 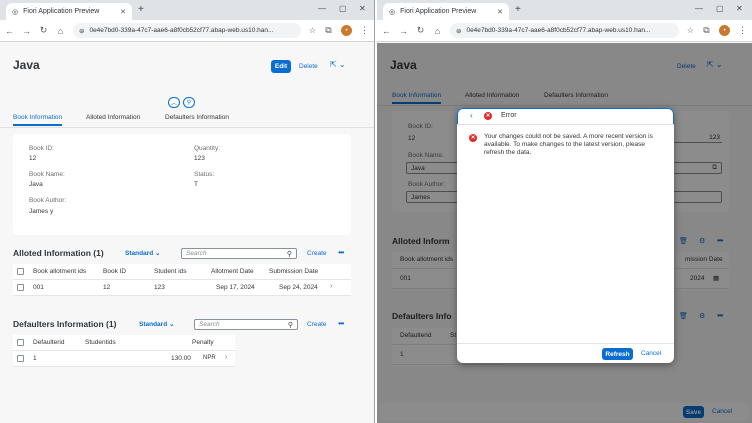 I want to click on tab-defaulters-information: Defaulters Information, so click(x=197, y=117).